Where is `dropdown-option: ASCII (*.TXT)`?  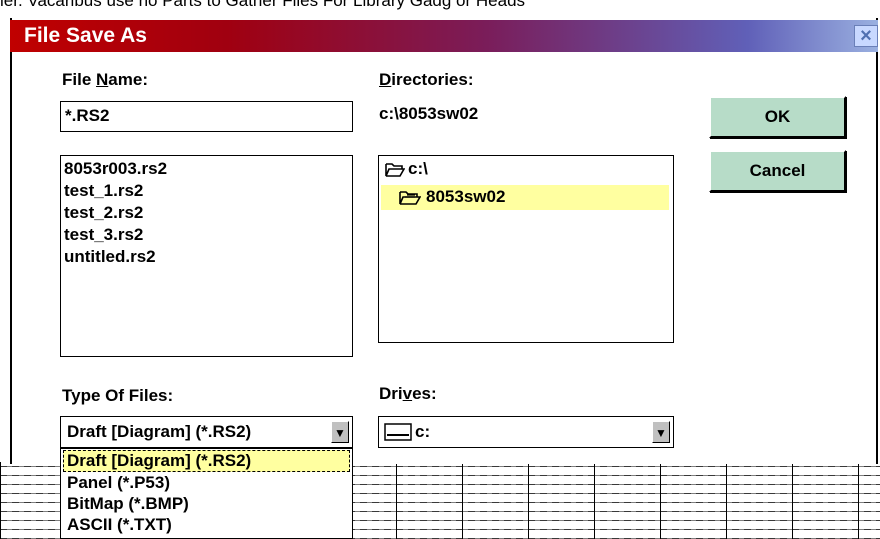 dropdown-option: ASCII (*.TXT) is located at coordinates (119, 525).